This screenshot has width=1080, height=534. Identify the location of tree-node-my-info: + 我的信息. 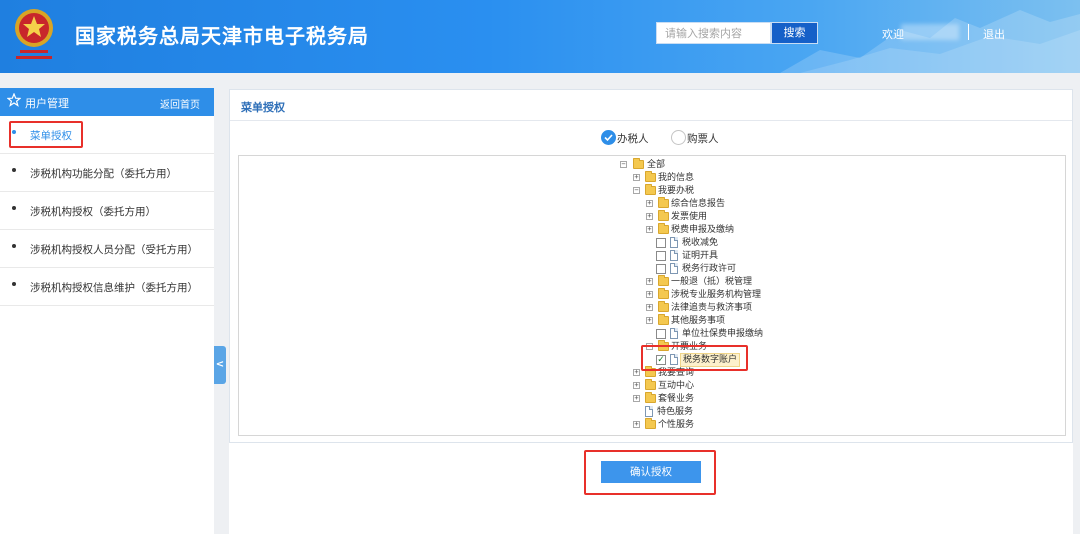
(668, 177).